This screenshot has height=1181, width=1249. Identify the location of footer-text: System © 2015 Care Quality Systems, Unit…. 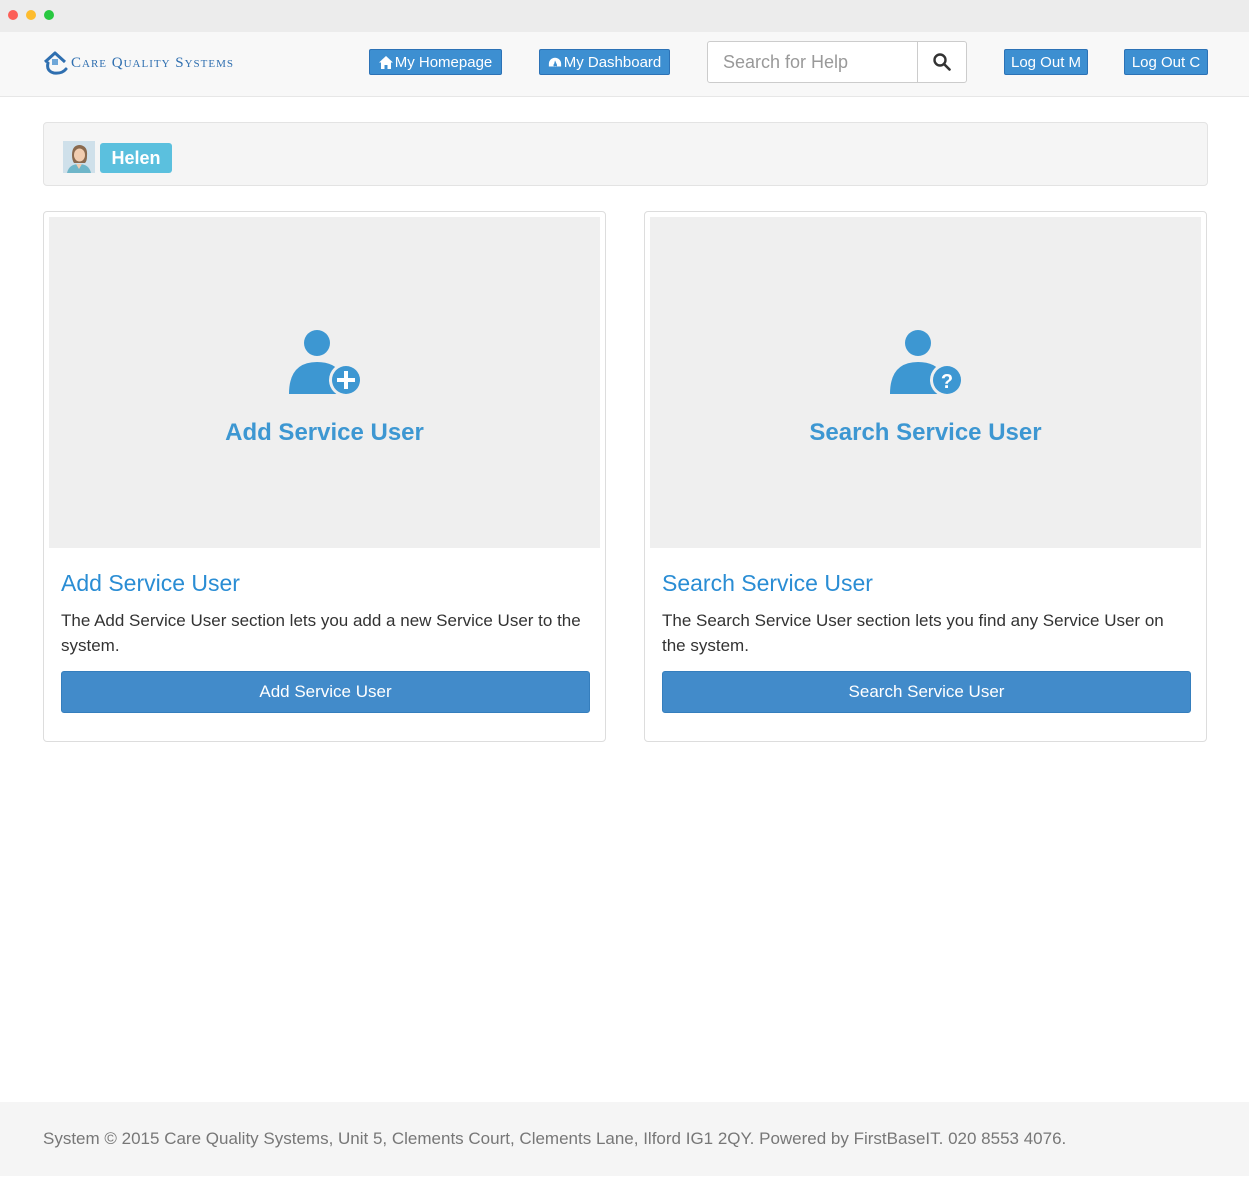
(555, 1138).